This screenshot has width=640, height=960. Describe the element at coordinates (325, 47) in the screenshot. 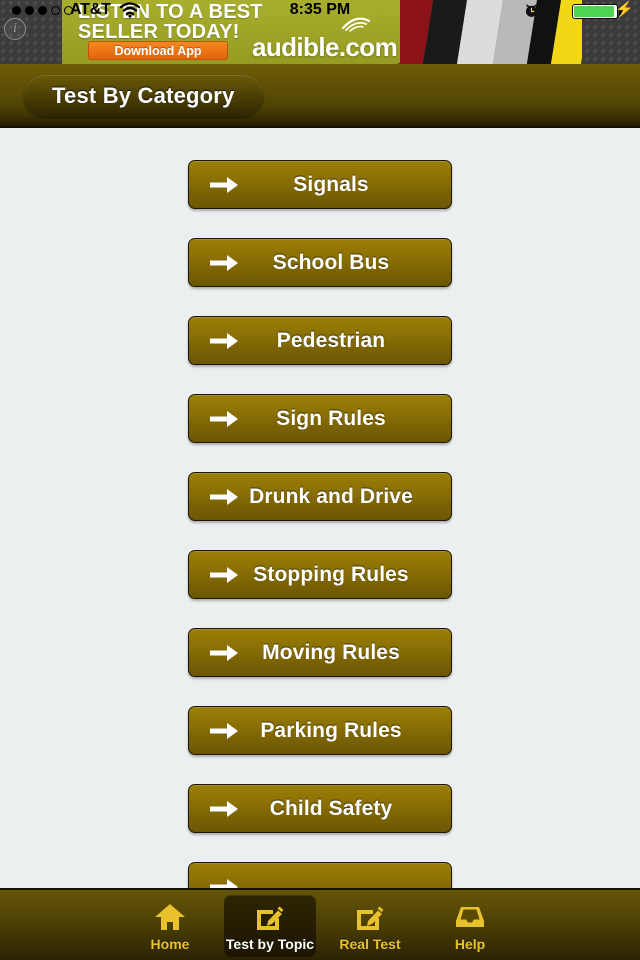

I see `ad-brand-text: audible.com` at that location.